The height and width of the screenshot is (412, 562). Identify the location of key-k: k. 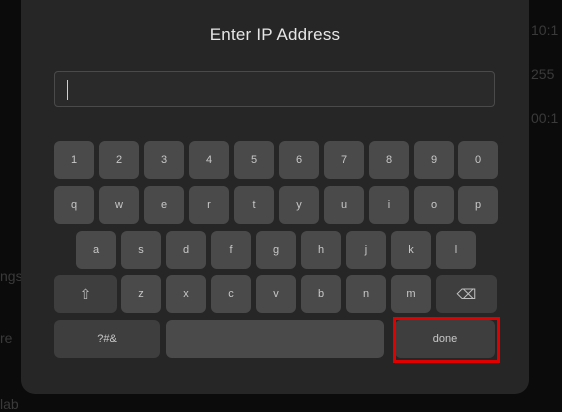
(411, 250).